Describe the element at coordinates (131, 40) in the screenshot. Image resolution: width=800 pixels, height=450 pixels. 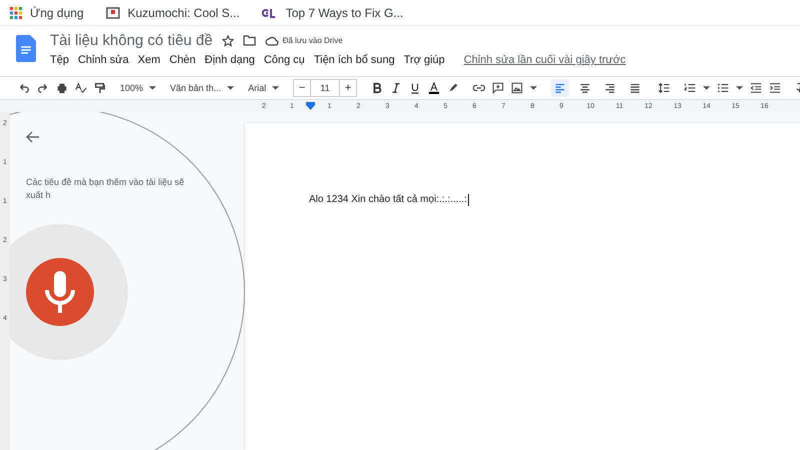
I see `document-title: Tài liệu không có tiêu đề` at that location.